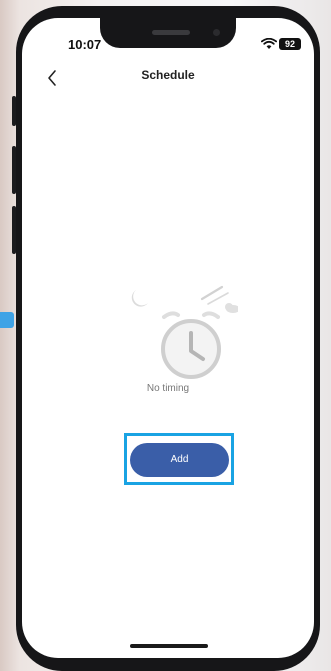 Image resolution: width=331 pixels, height=671 pixels. Describe the element at coordinates (14, 230) in the screenshot. I see `volume-down-button` at that location.